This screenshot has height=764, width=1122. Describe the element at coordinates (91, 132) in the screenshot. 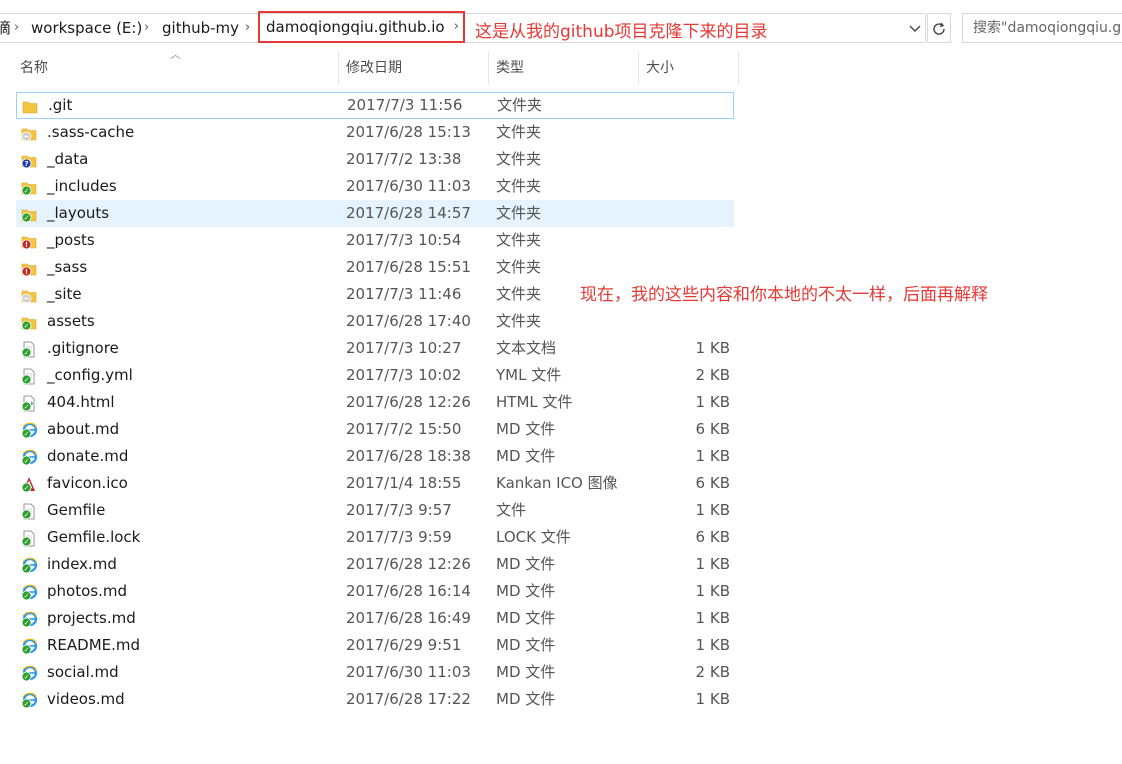

I see `file-name: .sass-cache` at that location.